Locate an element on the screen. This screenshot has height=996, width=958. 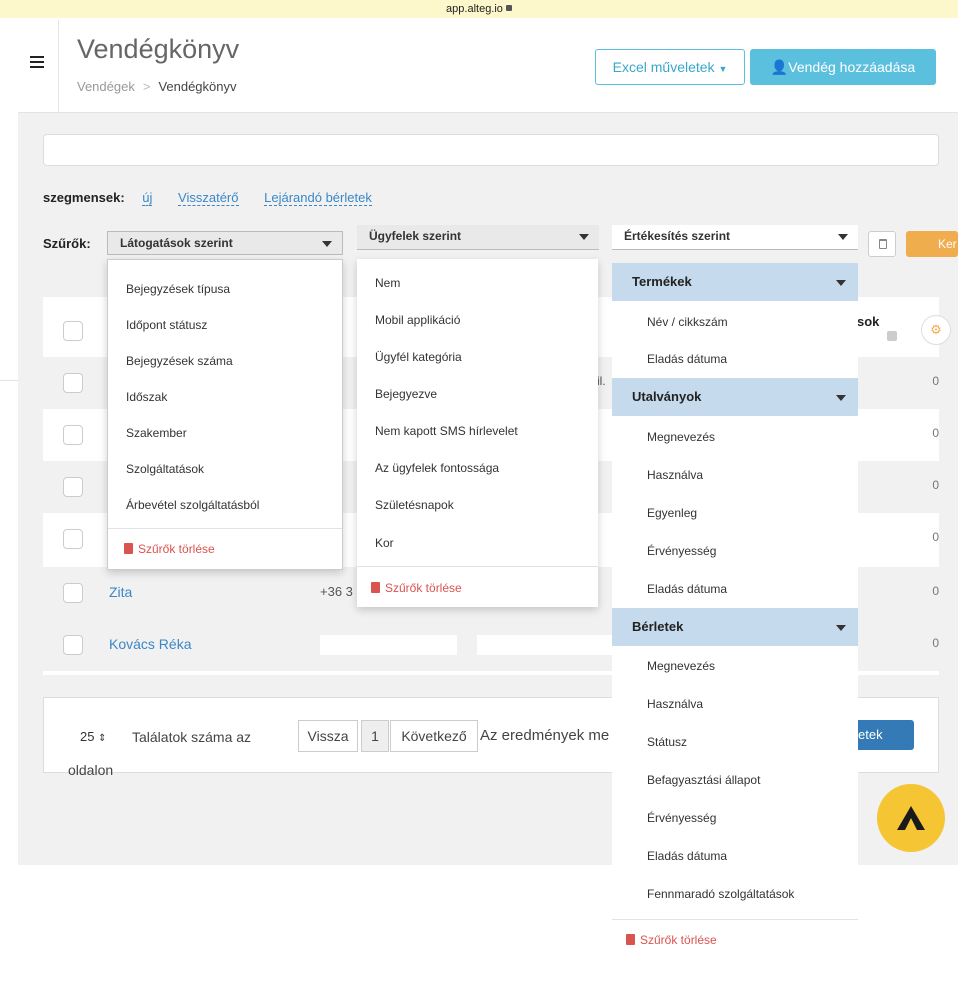
section-vouchers: Utalványok is located at coordinates (735, 397).